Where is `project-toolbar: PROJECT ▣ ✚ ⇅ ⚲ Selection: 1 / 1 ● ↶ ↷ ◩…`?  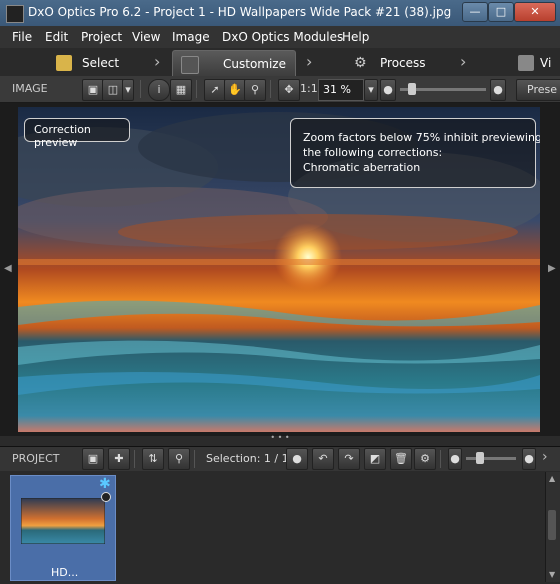 project-toolbar: PROJECT ▣ ✚ ⇅ ⚲ Selection: 1 / 1 ● ↶ ↷ ◩… is located at coordinates (280, 459).